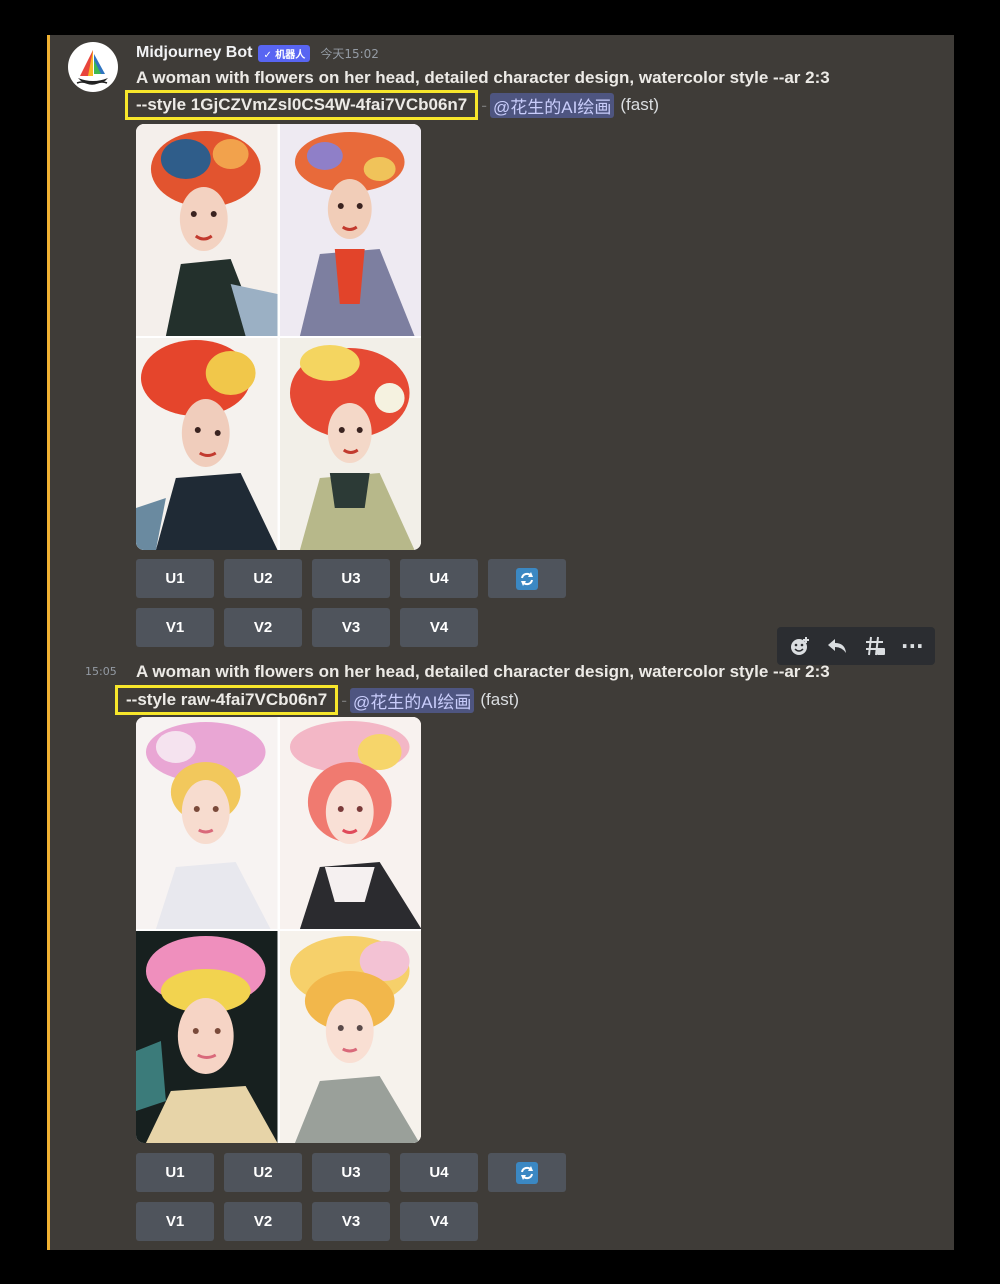  What do you see at coordinates (912, 646) in the screenshot?
I see `more-icon: ···` at bounding box center [912, 646].